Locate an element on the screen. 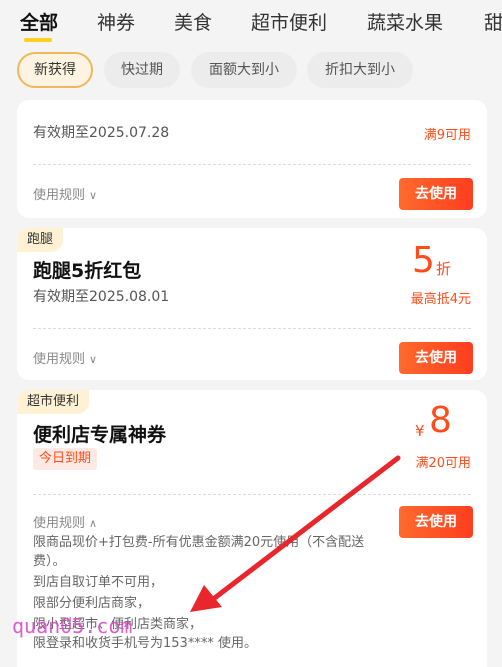 Image resolution: width=502 pixels, height=667 pixels. filter-newly-received: 新获得 is located at coordinates (55, 70).